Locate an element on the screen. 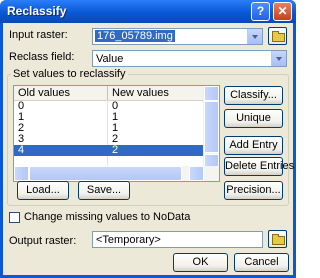 The image size is (320, 278). nodata-checkbox is located at coordinates (14, 217).